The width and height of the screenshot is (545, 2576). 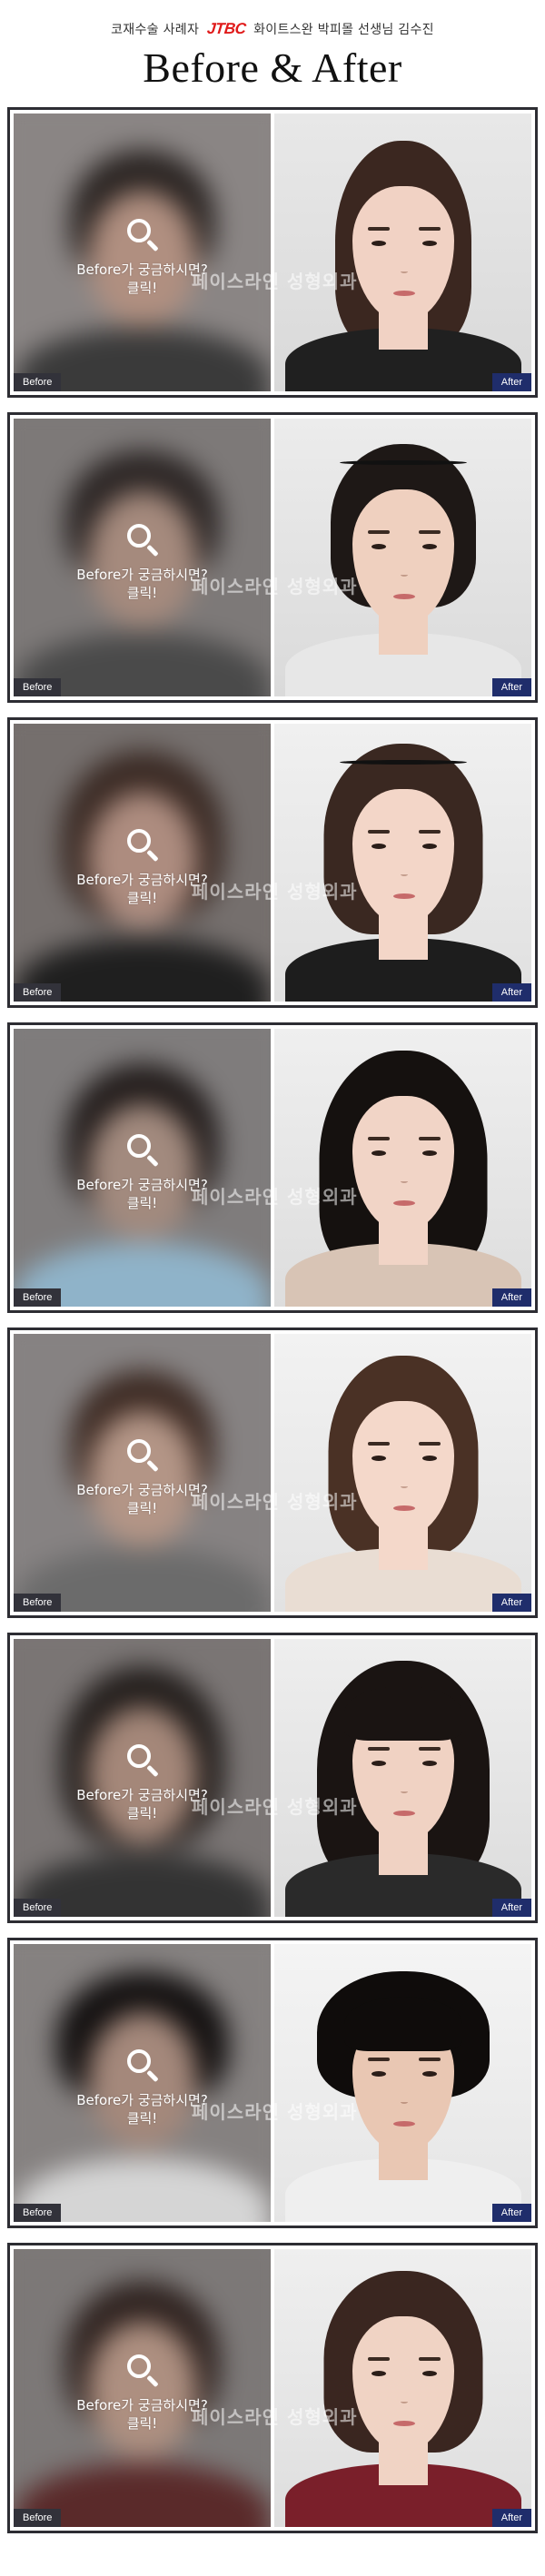 What do you see at coordinates (402, 1713) in the screenshot?
I see `bangs` at bounding box center [402, 1713].